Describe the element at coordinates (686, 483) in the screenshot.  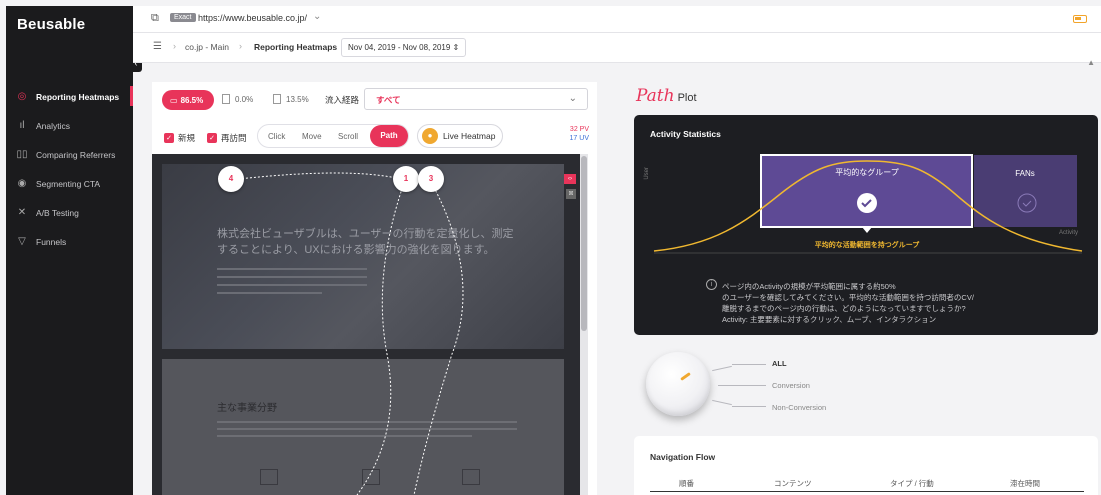
I see `column-header: 順番` at that location.